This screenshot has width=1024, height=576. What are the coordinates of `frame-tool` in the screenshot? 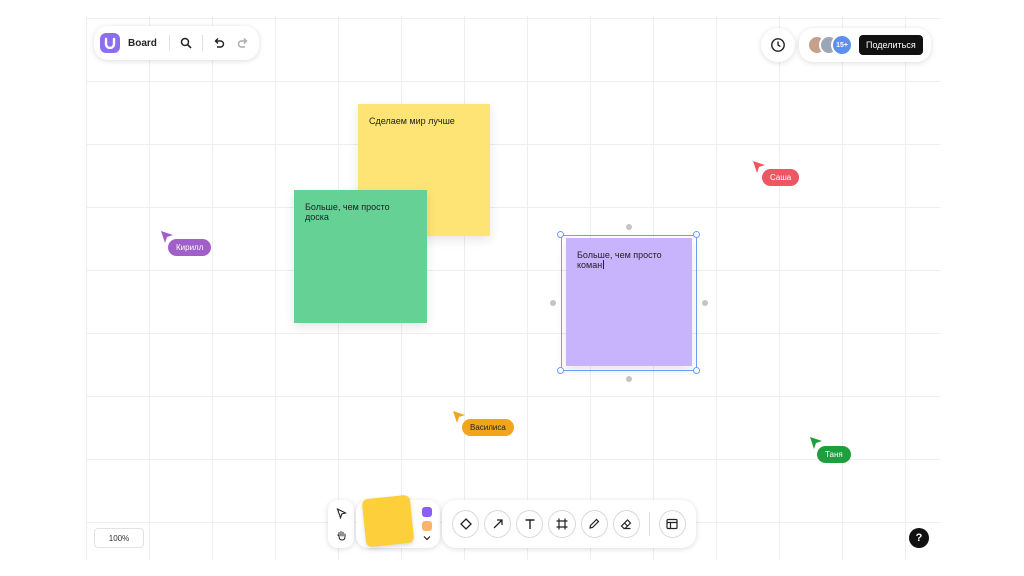 It's located at (562, 524).